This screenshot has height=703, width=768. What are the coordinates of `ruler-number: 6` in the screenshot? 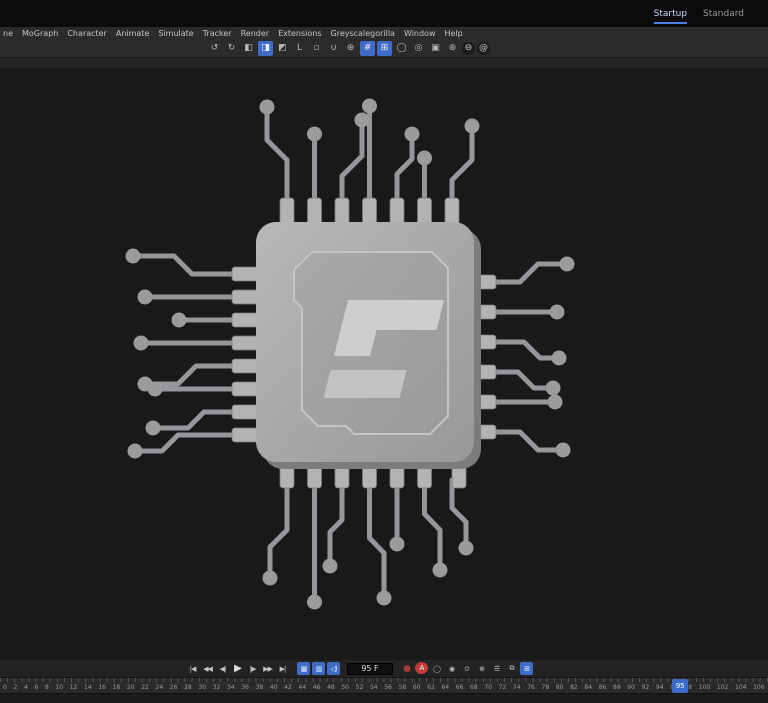 It's located at (36, 687).